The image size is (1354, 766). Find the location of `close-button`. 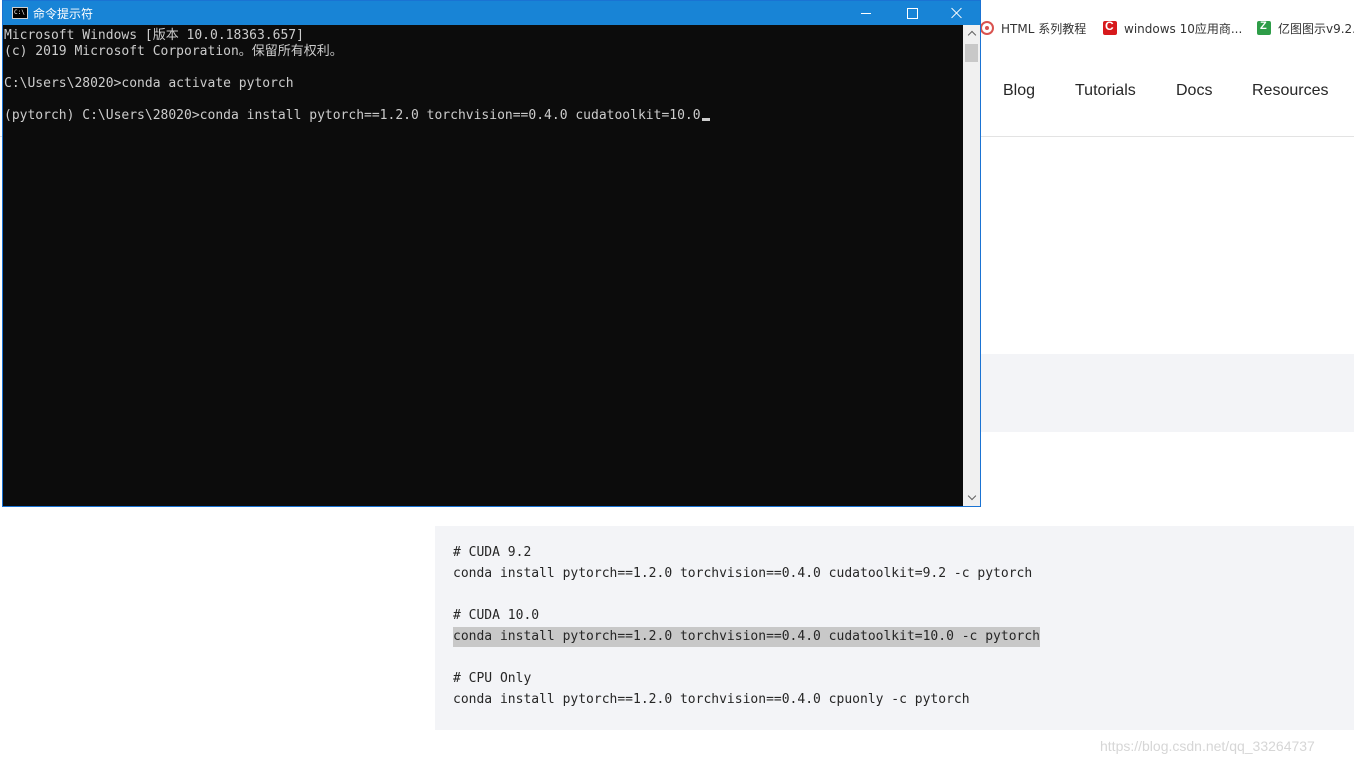

close-button is located at coordinates (957, 13).